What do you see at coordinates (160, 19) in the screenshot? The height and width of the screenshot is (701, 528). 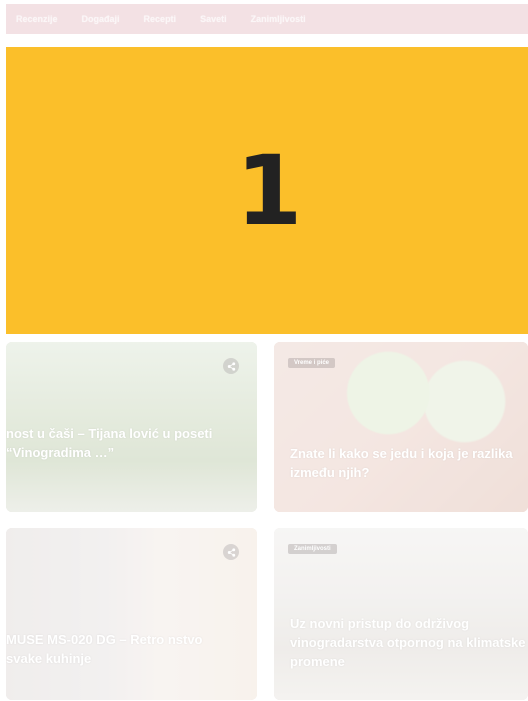 I see `nav-item-recepti: Recepti` at bounding box center [160, 19].